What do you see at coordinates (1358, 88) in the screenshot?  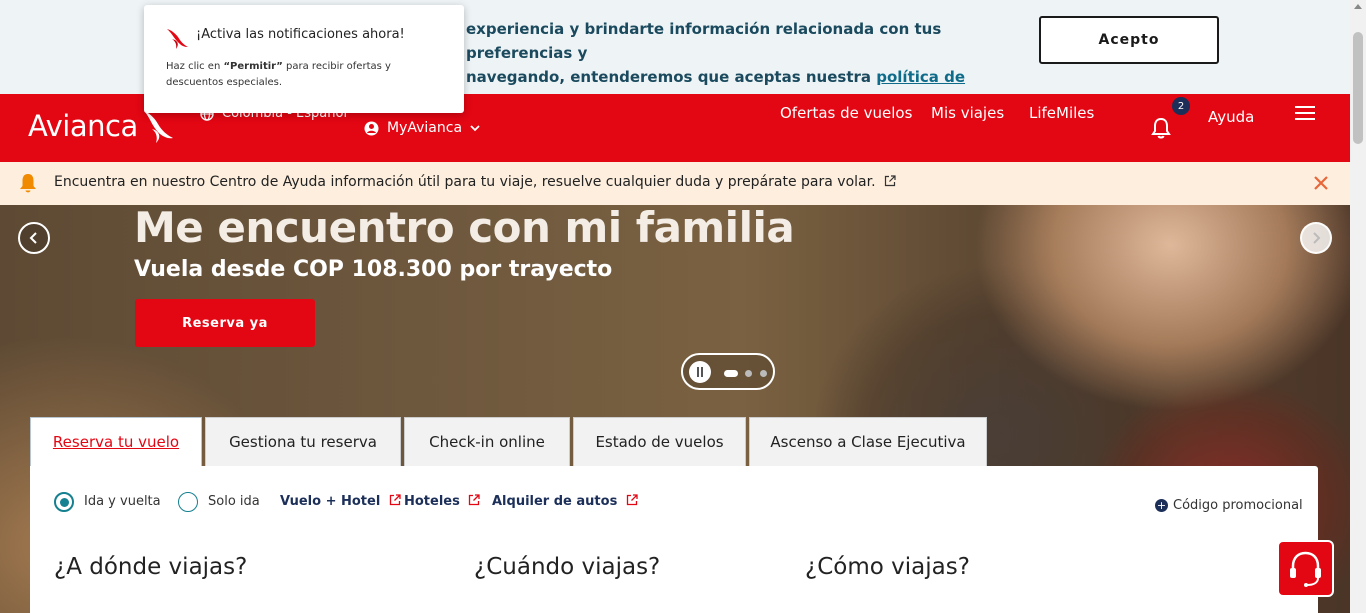 I see `scrollbar-thumb` at bounding box center [1358, 88].